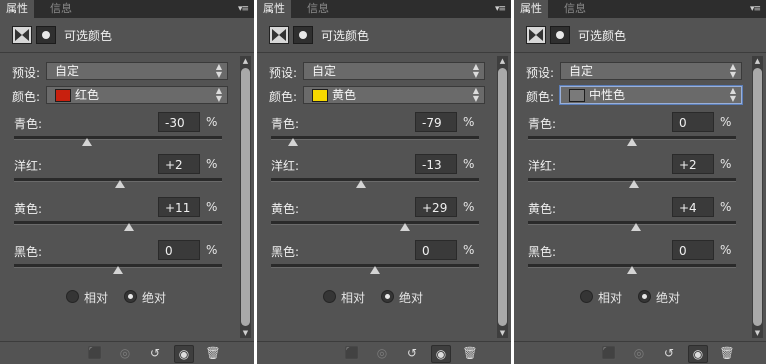 This screenshot has width=766, height=364. I want to click on method-radio-group: 相对 绝对, so click(634, 298).